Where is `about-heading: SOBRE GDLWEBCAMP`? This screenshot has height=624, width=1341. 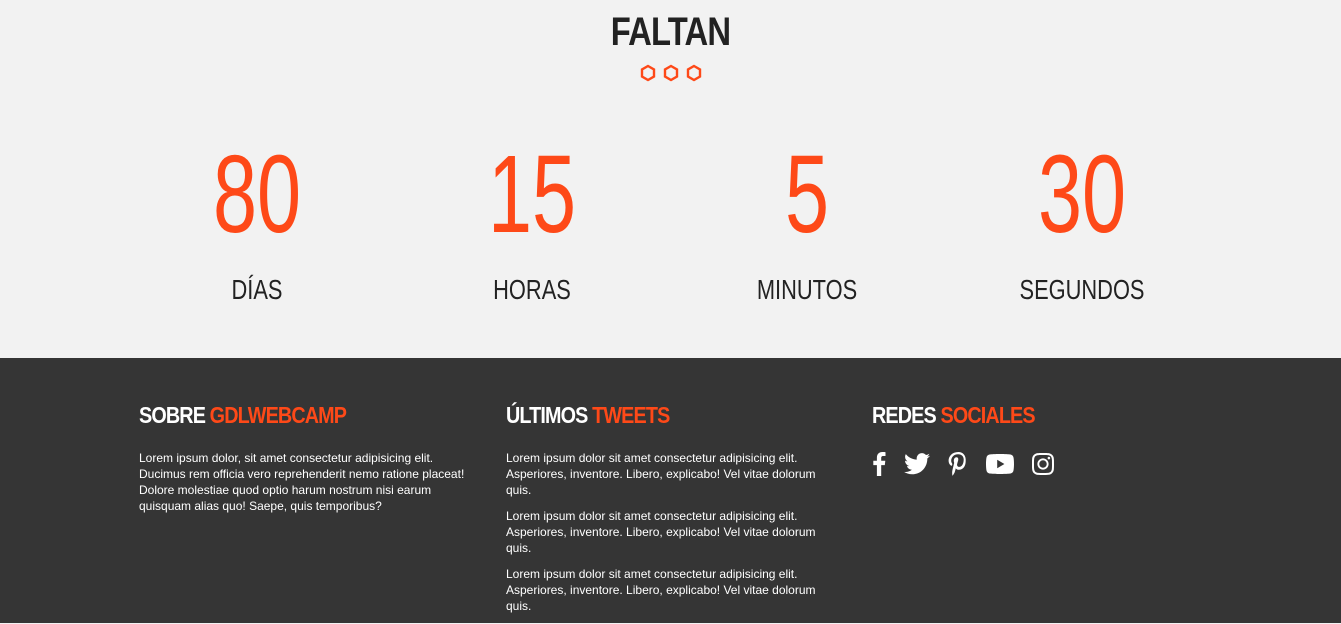
about-heading: SOBRE GDLWEBCAMP is located at coordinates (281, 416).